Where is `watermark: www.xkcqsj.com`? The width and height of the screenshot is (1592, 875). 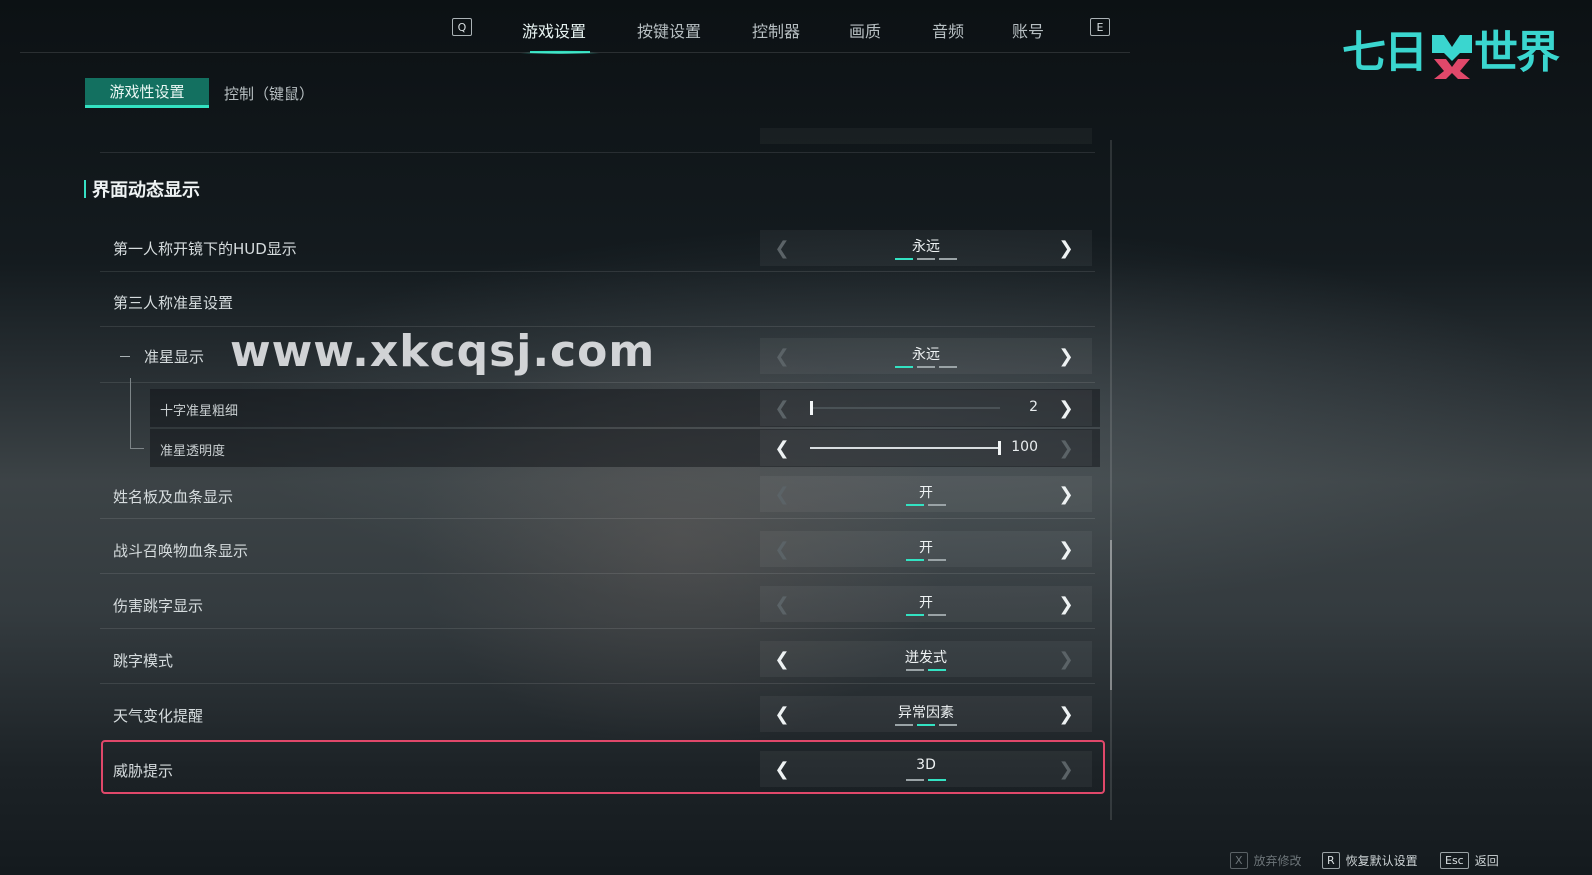
watermark: www.xkcqsj.com is located at coordinates (443, 351).